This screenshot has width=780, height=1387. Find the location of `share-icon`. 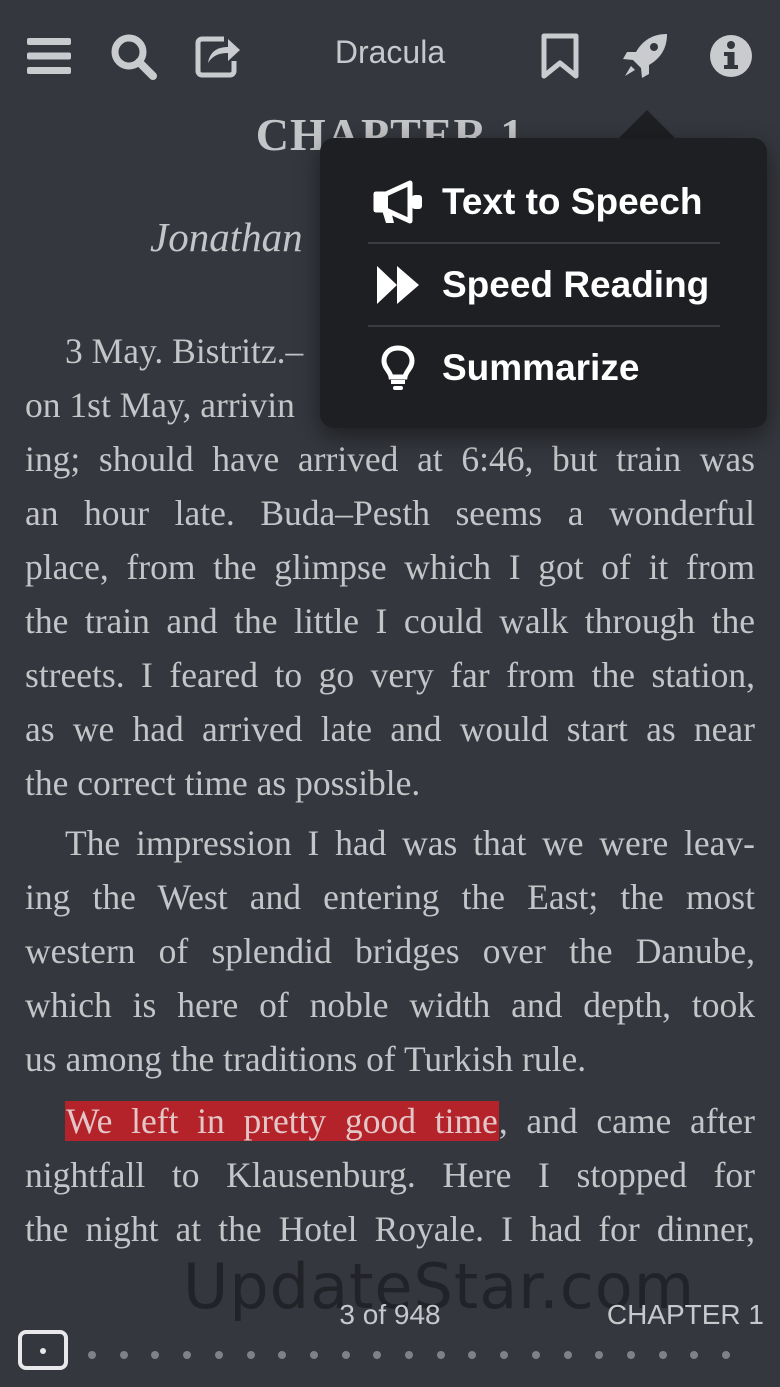

share-icon is located at coordinates (218, 56).